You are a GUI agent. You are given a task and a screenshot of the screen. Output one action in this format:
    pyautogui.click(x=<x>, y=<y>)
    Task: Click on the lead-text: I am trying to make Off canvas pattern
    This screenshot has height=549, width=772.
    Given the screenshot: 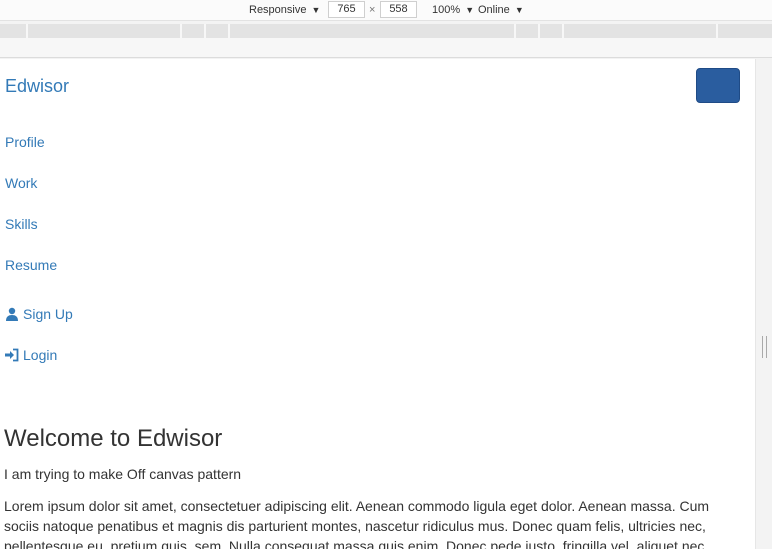 What is the action you would take?
    pyautogui.click(x=123, y=474)
    